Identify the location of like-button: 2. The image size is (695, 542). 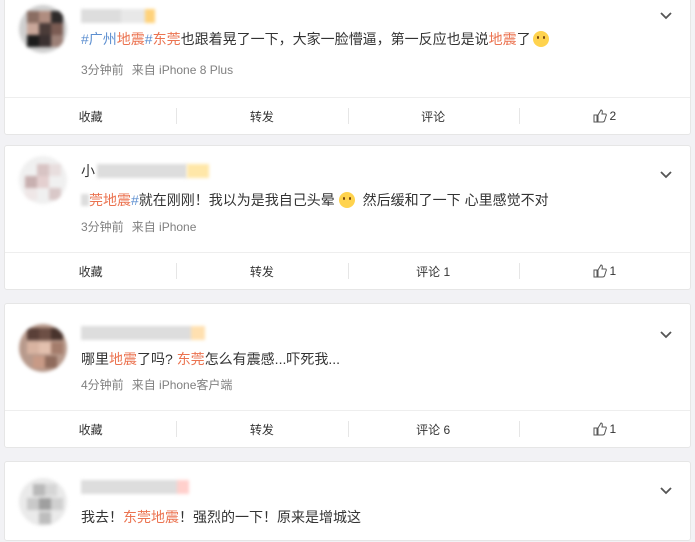
(604, 116).